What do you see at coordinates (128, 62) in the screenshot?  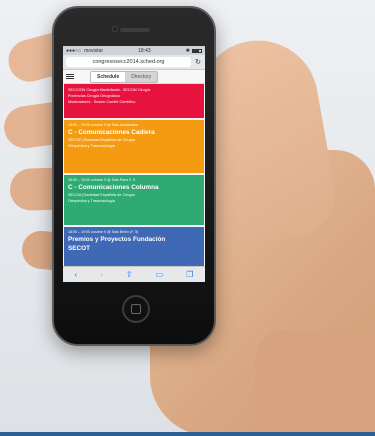 I see `url-field: congresosecc2014.sched.org` at bounding box center [128, 62].